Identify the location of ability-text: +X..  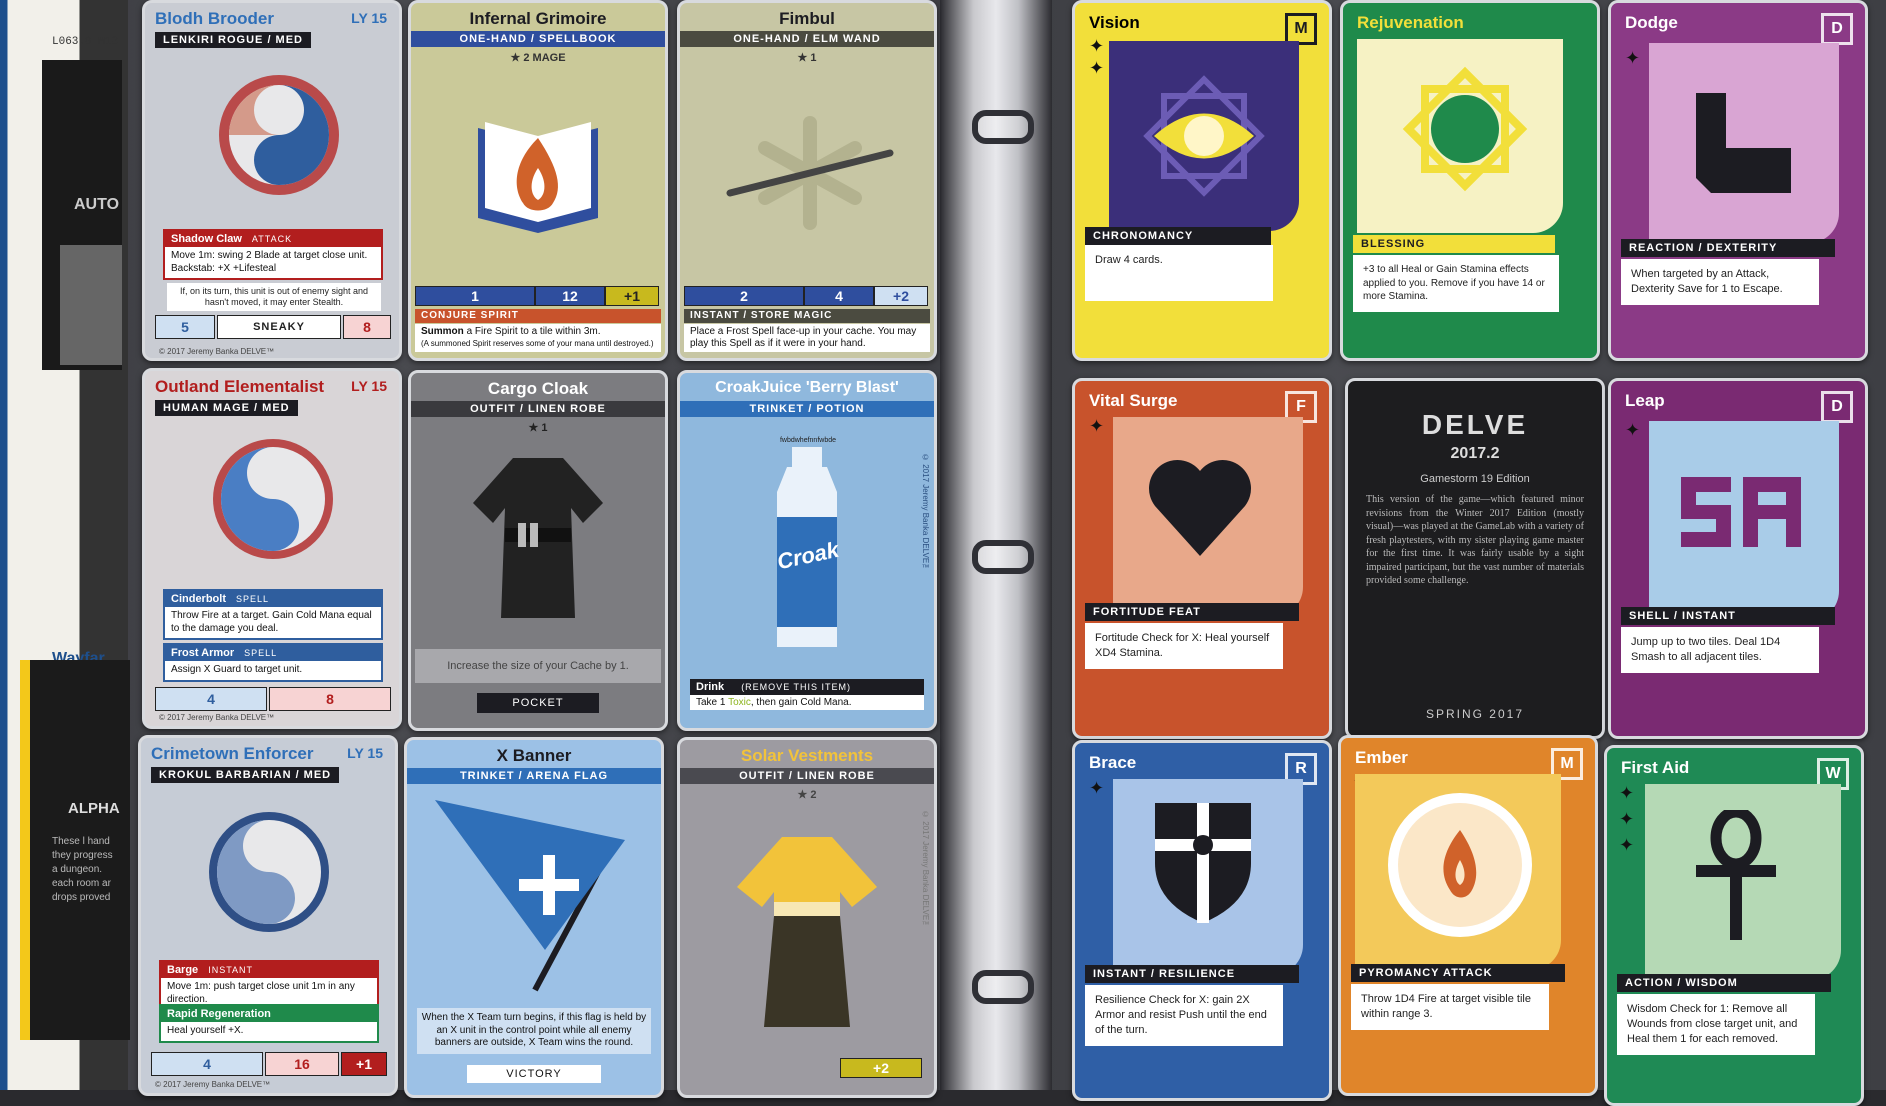
(236, 1030).